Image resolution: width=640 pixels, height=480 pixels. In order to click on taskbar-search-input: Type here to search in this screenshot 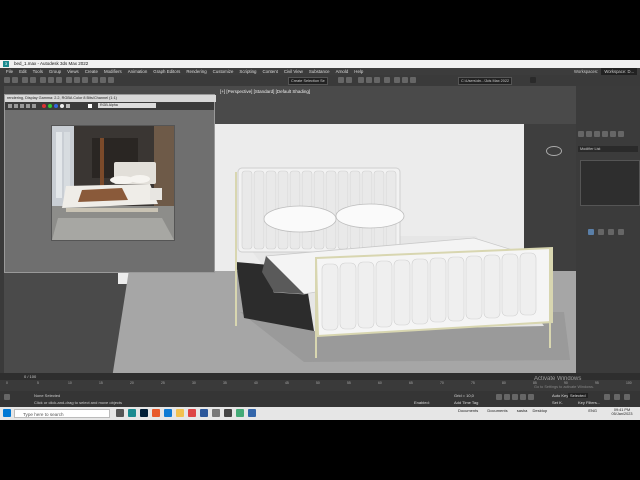, I will do `click(62, 413)`.